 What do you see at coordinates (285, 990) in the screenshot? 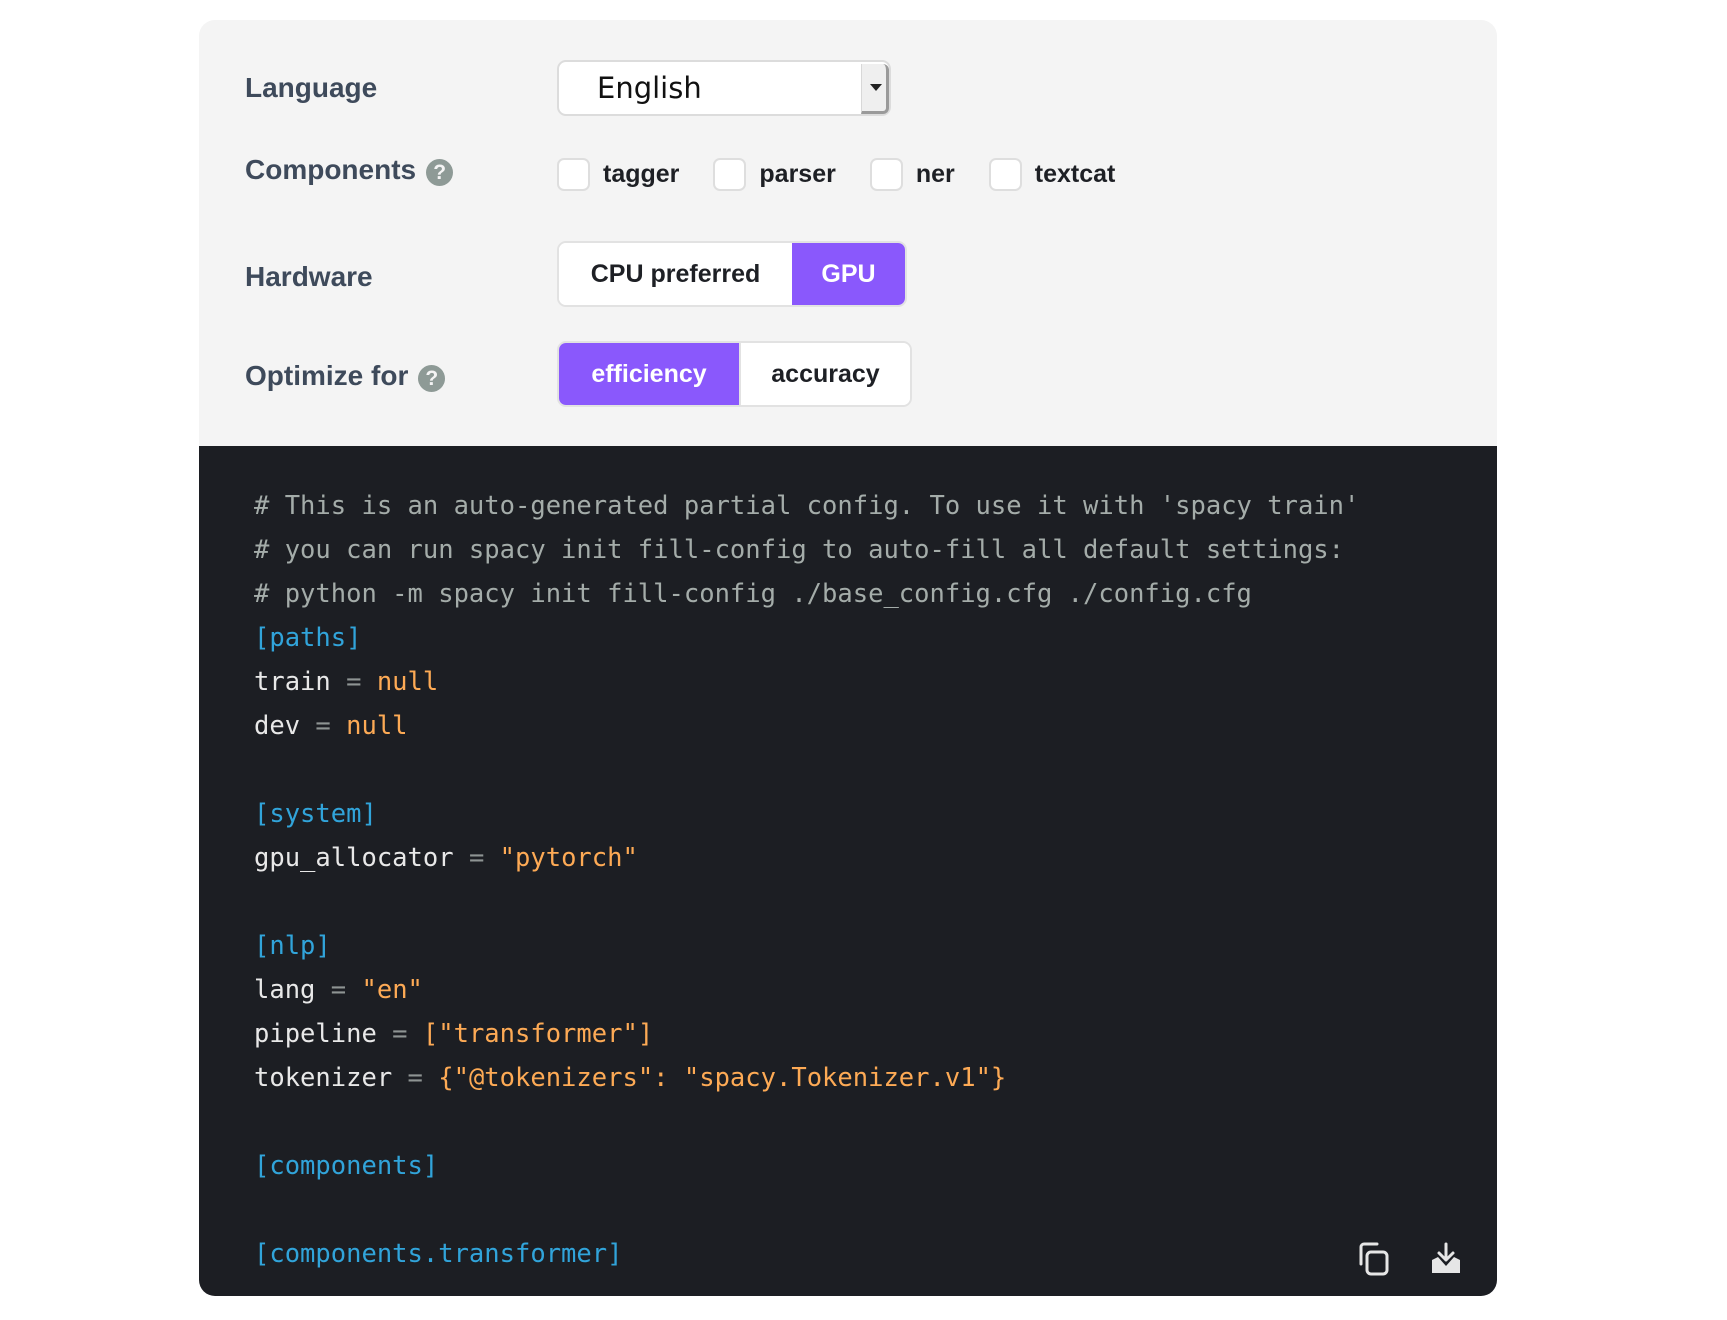
I see `code-token-key: lang` at bounding box center [285, 990].